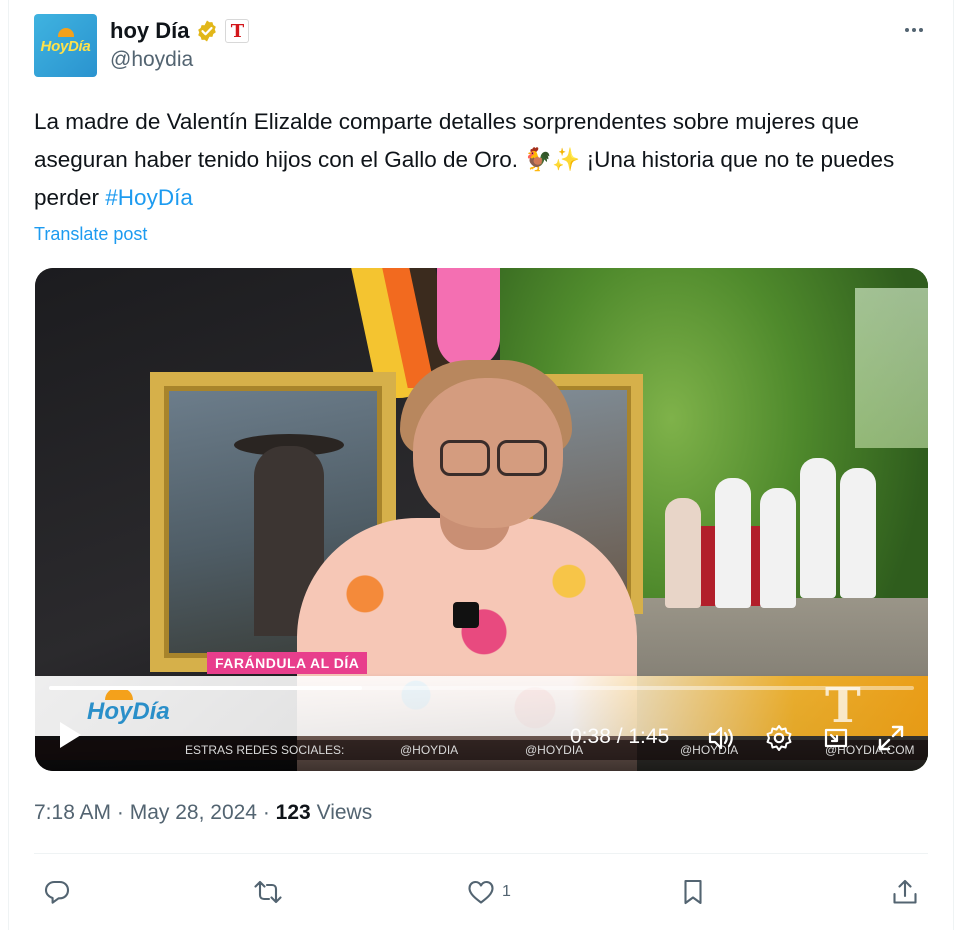  I want to click on handle: @hoydia, so click(151, 60).